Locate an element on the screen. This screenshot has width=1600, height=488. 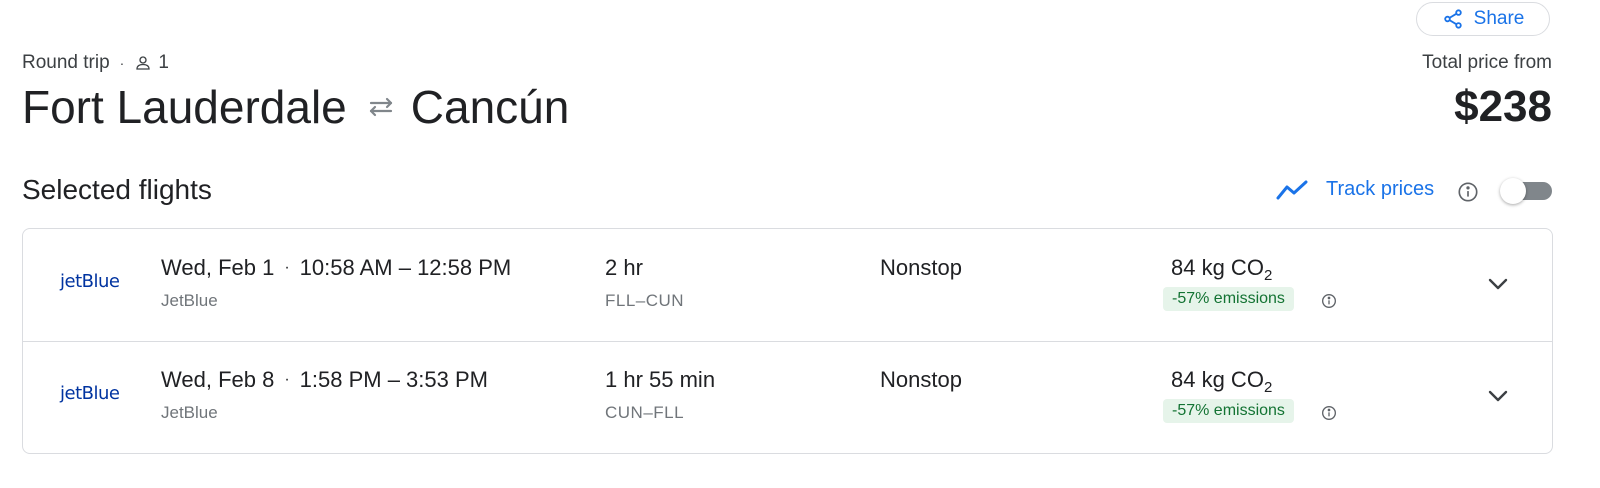
track-prices-label: Track prices is located at coordinates (1380, 189).